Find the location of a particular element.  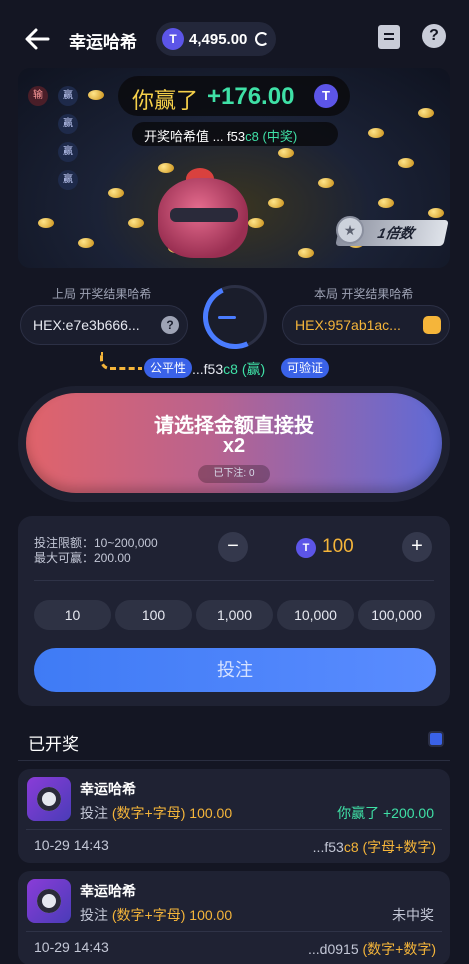

win-text: 你赢了 is located at coordinates (165, 100).